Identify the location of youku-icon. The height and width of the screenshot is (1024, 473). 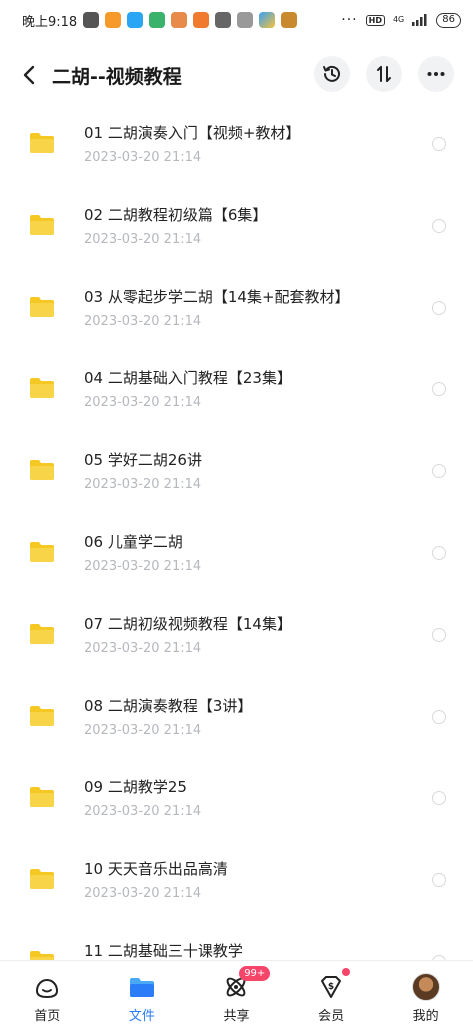
(135, 20).